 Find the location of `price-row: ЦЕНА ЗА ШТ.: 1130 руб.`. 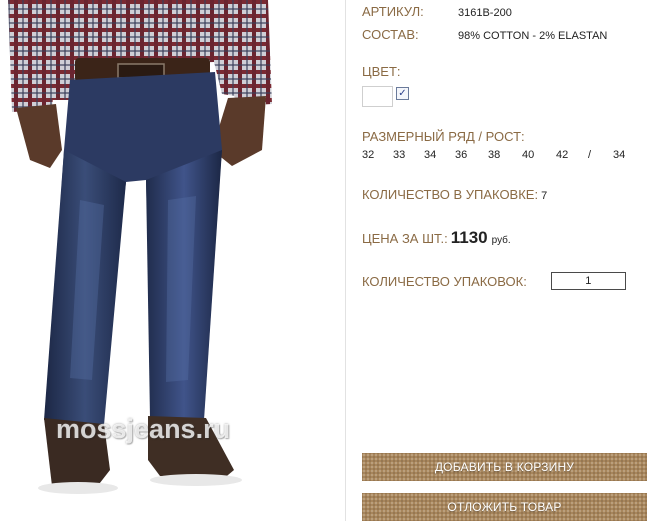

price-row: ЦЕНА ЗА ШТ.: 1130 руб. is located at coordinates (436, 238).